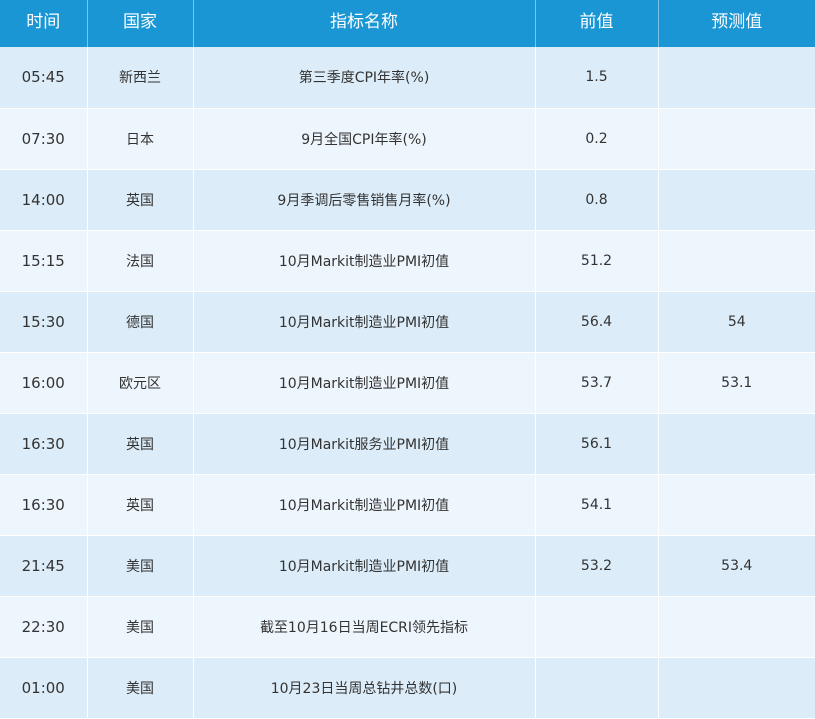 The image size is (815, 719). What do you see at coordinates (140, 383) in the screenshot?
I see `cell-country: 欧元区` at bounding box center [140, 383].